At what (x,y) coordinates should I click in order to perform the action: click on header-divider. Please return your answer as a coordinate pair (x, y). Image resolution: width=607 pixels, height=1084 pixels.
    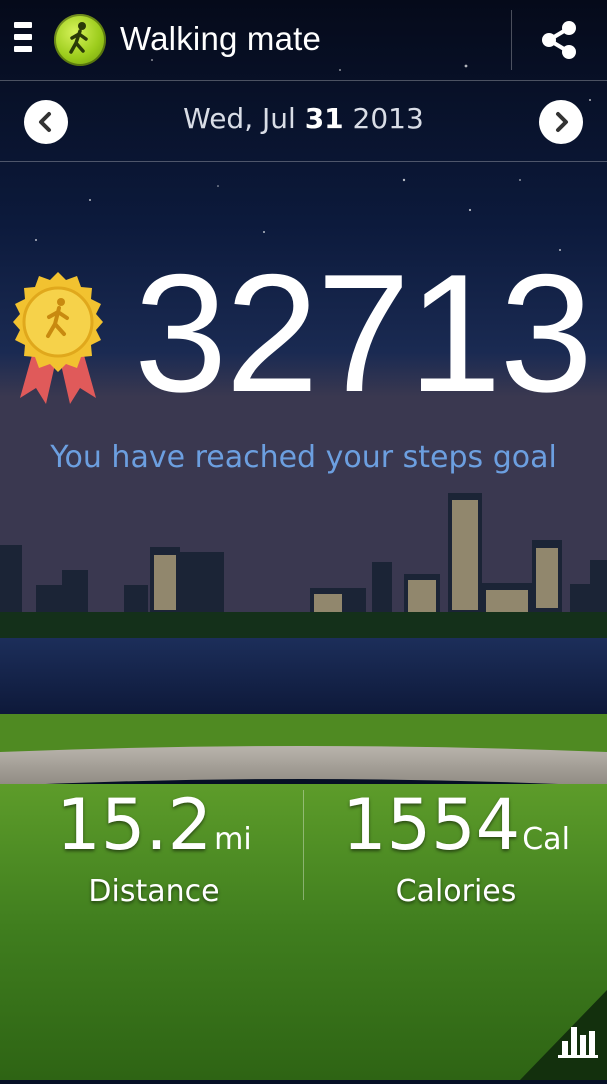
    Looking at the image, I should click on (511, 40).